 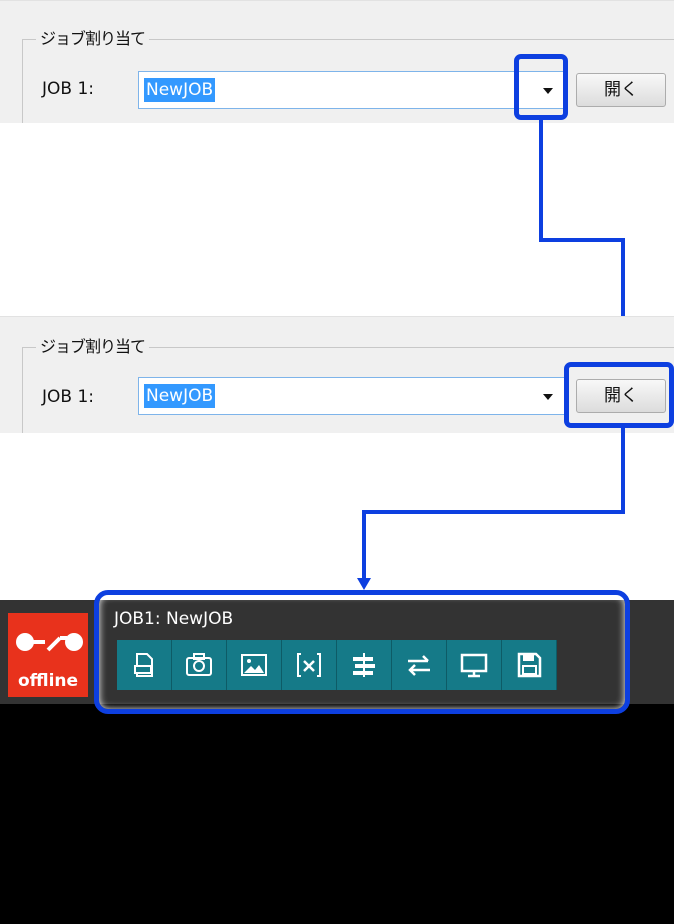 I want to click on save-button, so click(x=529, y=665).